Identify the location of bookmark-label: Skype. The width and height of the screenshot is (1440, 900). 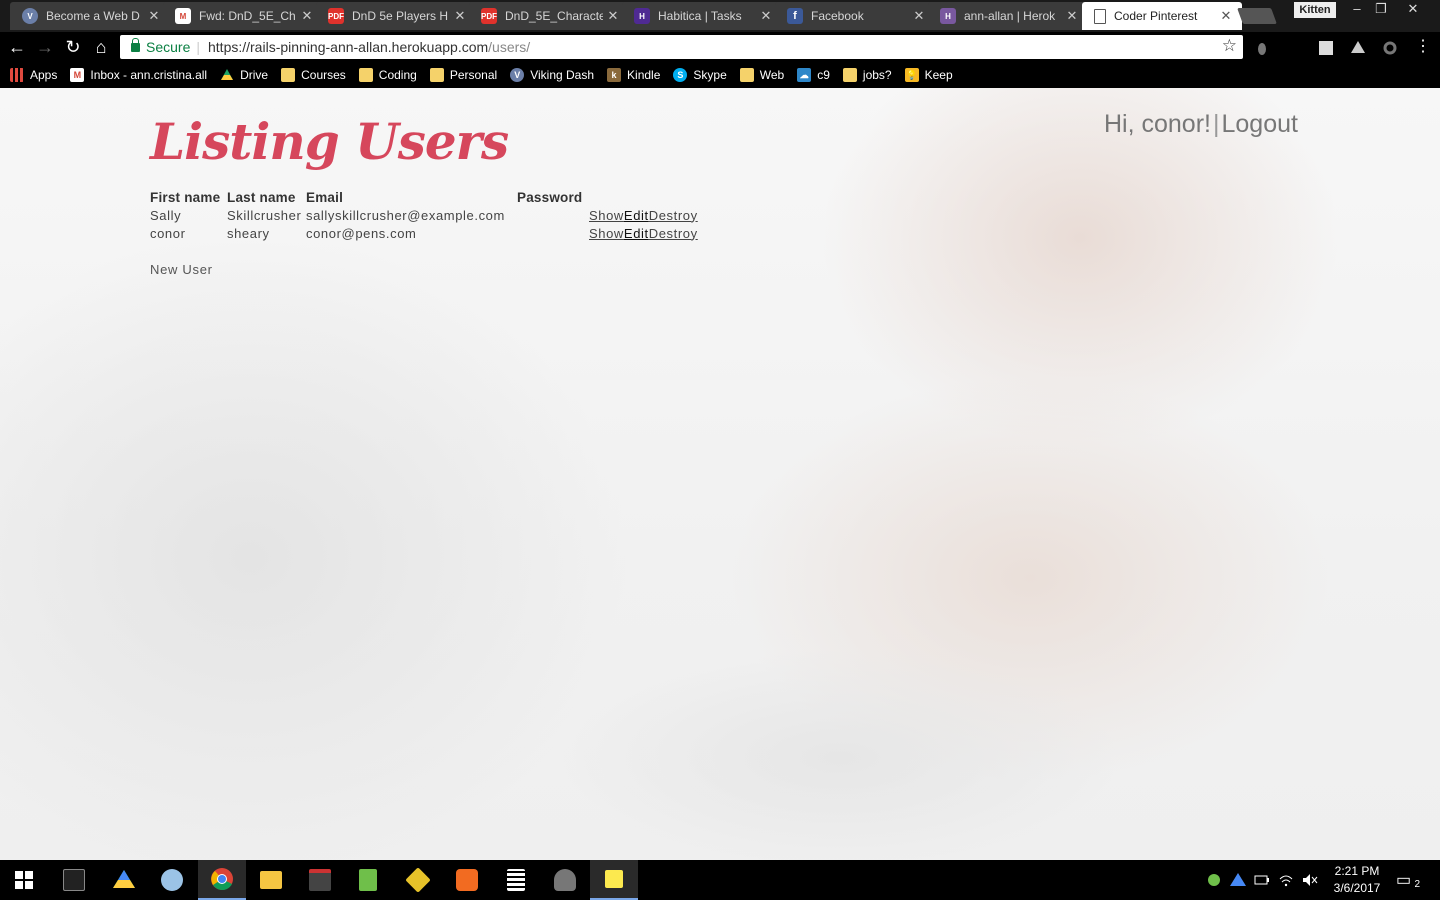
(710, 75).